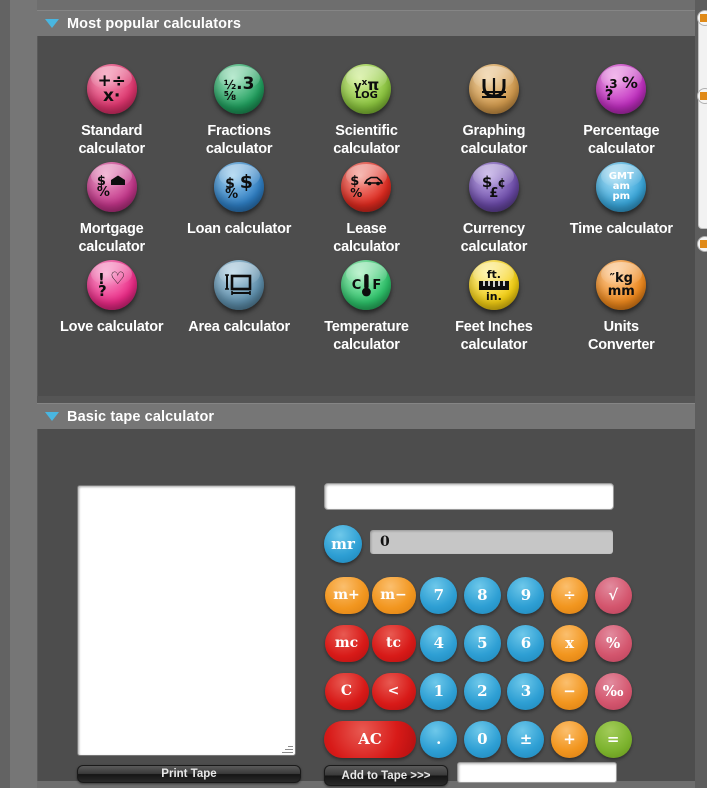 The width and height of the screenshot is (707, 788). What do you see at coordinates (154, 23) in the screenshot?
I see `panel-title-most-popular: Most popular calculators` at bounding box center [154, 23].